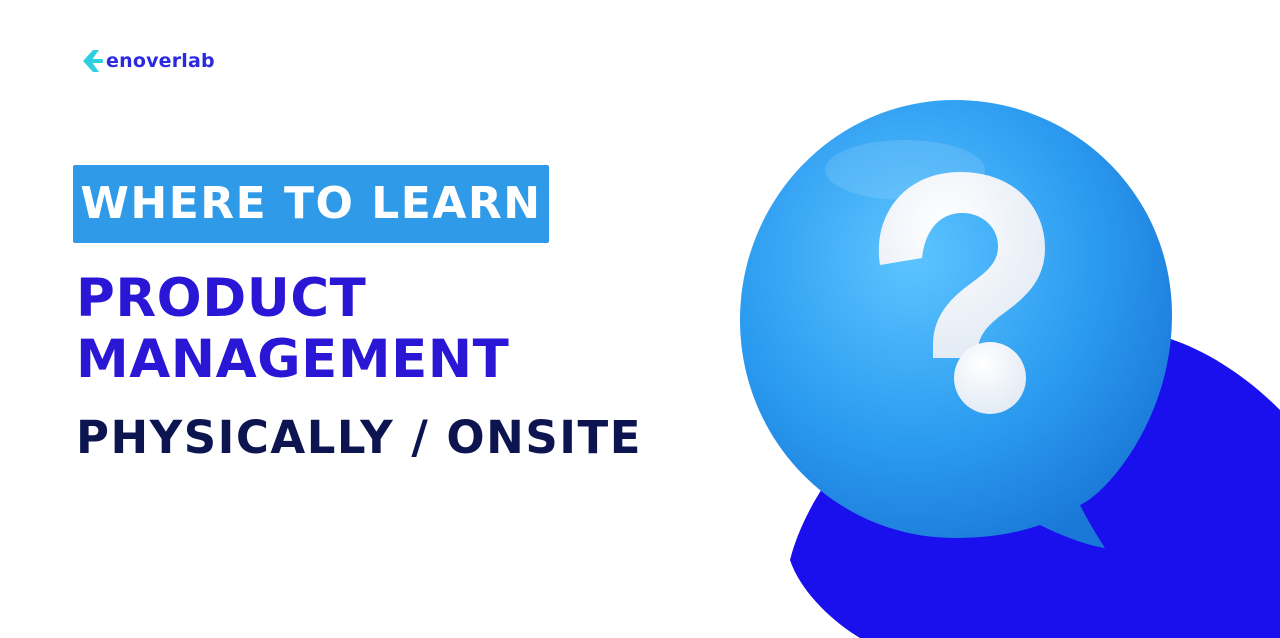 This screenshot has height=638, width=1280. I want to click on tag-text: WHERE TO LEARN, so click(311, 203).